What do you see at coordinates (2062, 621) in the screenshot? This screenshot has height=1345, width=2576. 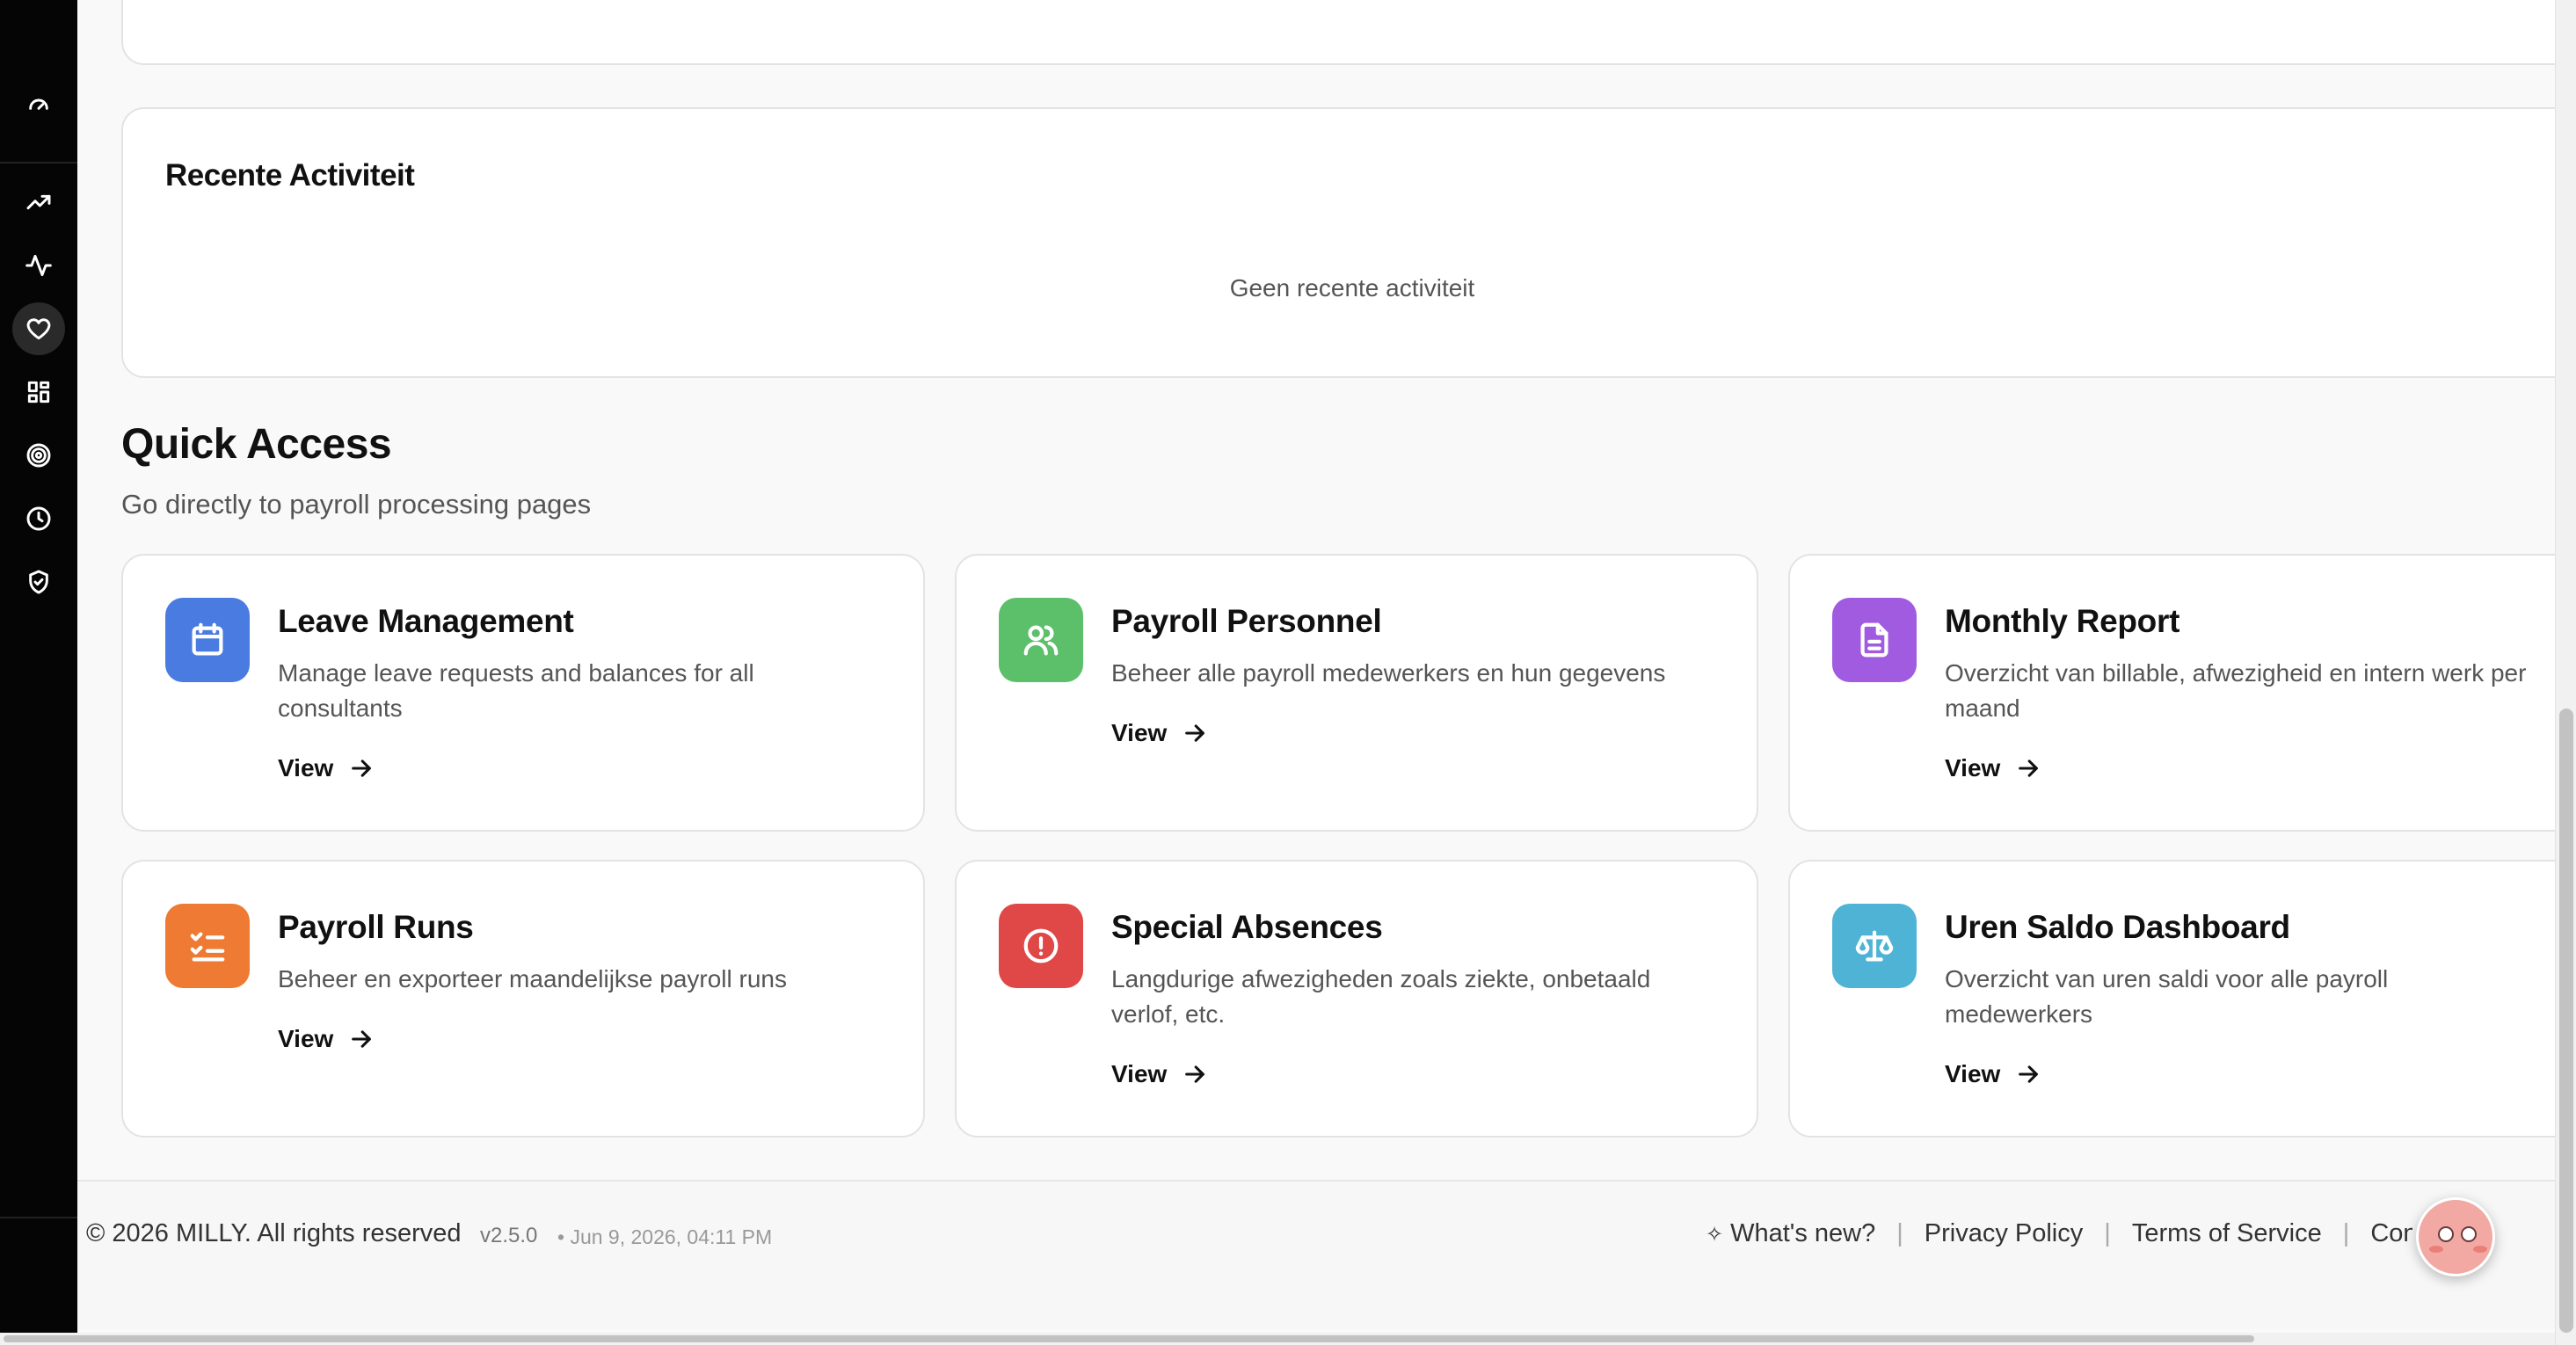 I see `quick-card-title: Monthly Report` at bounding box center [2062, 621].